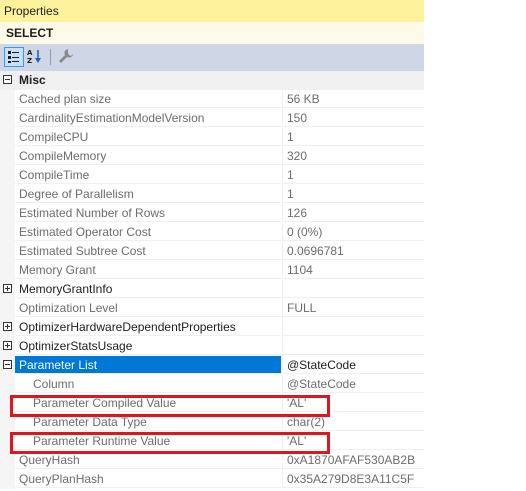 The height and width of the screenshot is (491, 526). I want to click on svg-text: A, so click(30, 53).